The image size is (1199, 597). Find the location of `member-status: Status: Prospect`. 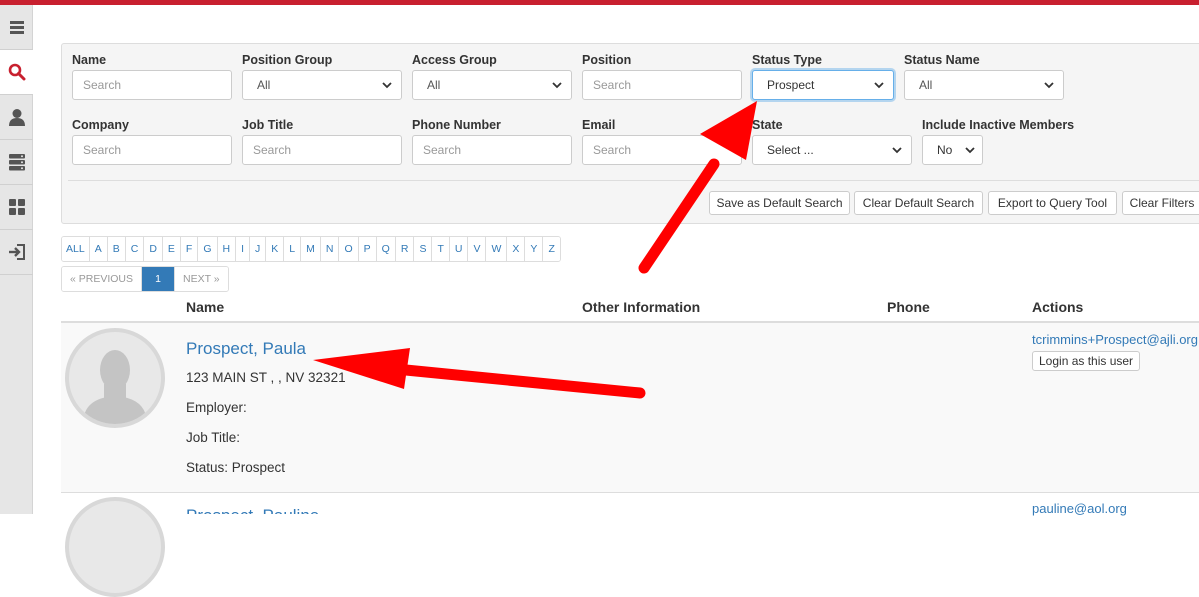

member-status: Status: Prospect is located at coordinates (236, 467).